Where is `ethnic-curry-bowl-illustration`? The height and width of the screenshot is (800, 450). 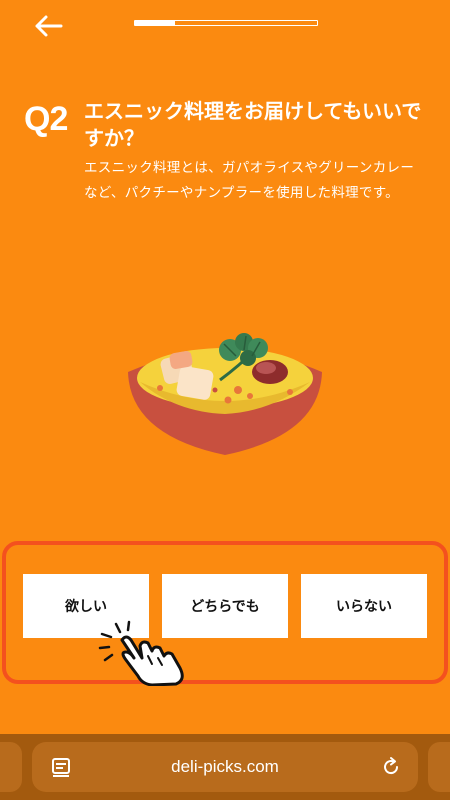 ethnic-curry-bowl-illustration is located at coordinates (225, 394).